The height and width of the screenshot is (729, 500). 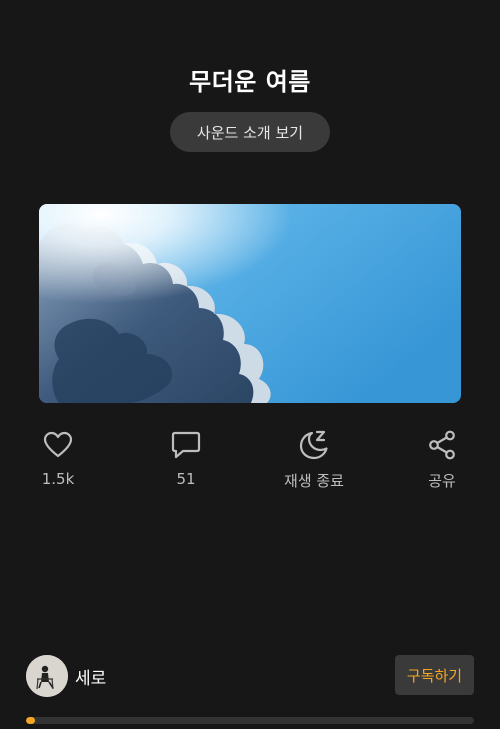 What do you see at coordinates (314, 445) in the screenshot?
I see `sleep-timer-icon` at bounding box center [314, 445].